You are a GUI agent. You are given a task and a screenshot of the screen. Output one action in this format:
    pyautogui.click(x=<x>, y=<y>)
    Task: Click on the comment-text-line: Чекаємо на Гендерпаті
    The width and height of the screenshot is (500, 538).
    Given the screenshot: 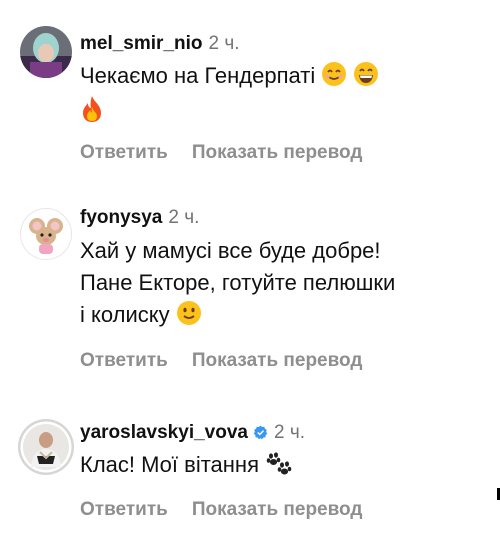 What is the action you would take?
    pyautogui.click(x=198, y=75)
    